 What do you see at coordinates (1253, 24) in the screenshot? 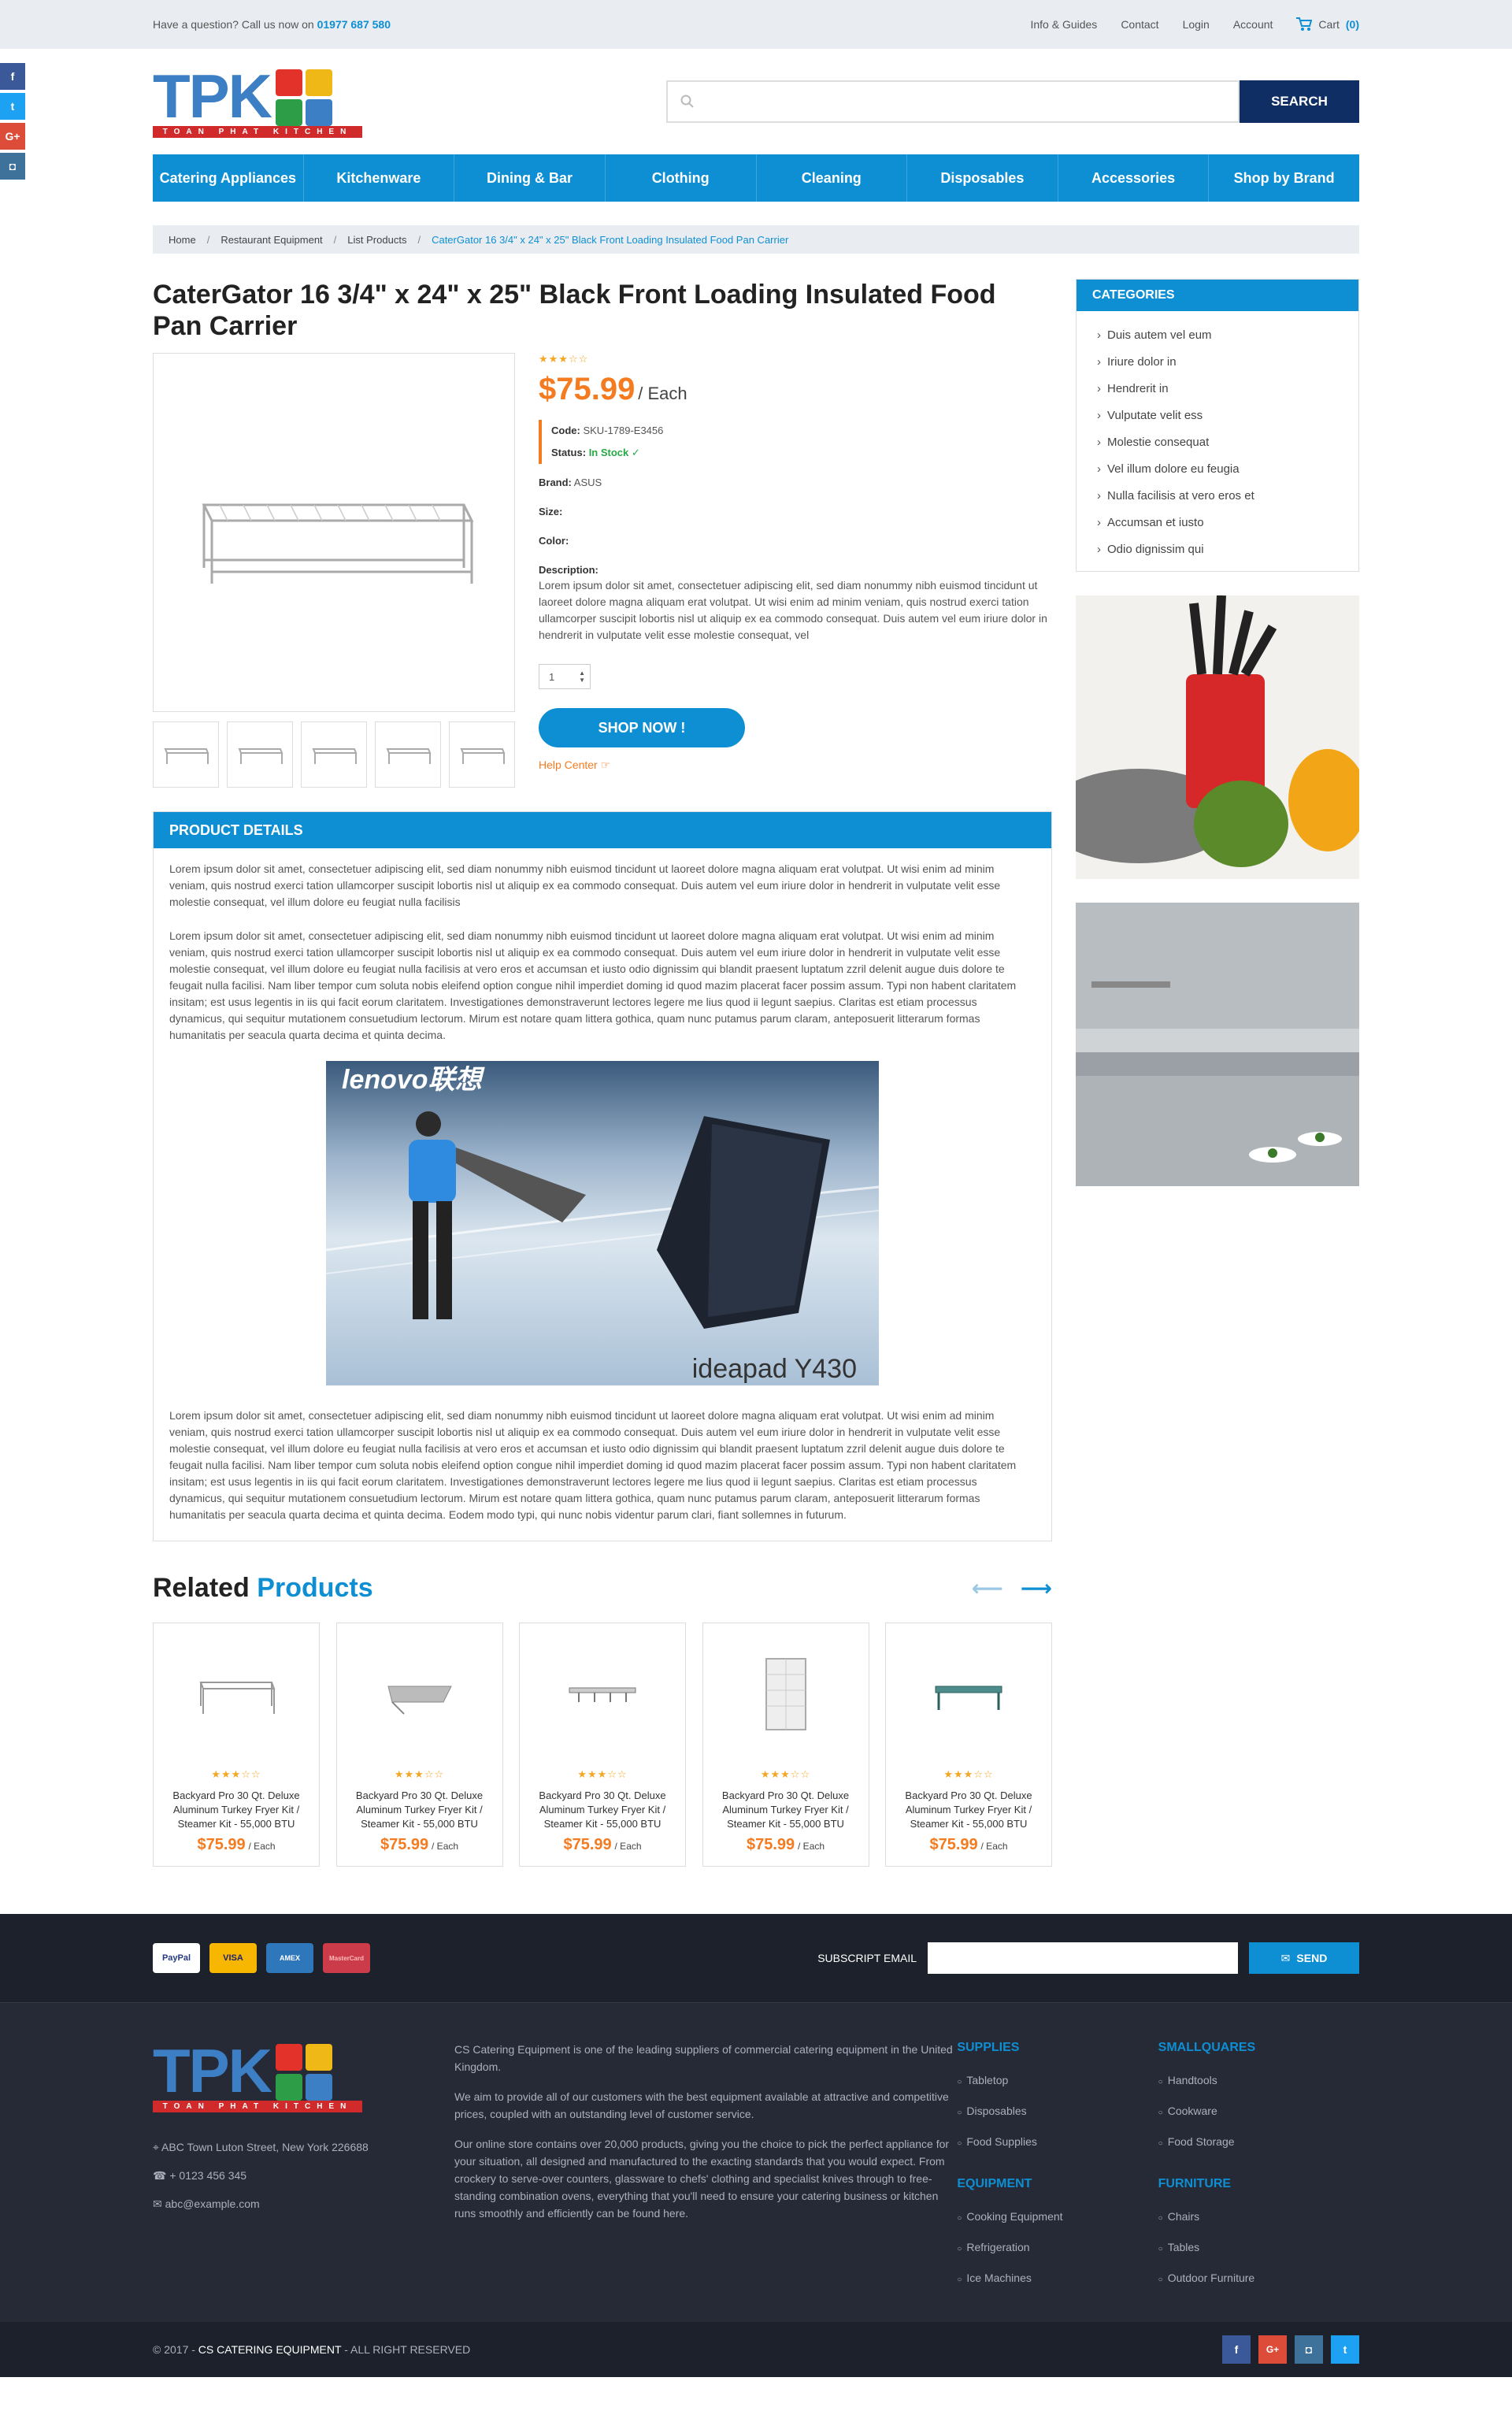
I see `account-link: Account` at bounding box center [1253, 24].